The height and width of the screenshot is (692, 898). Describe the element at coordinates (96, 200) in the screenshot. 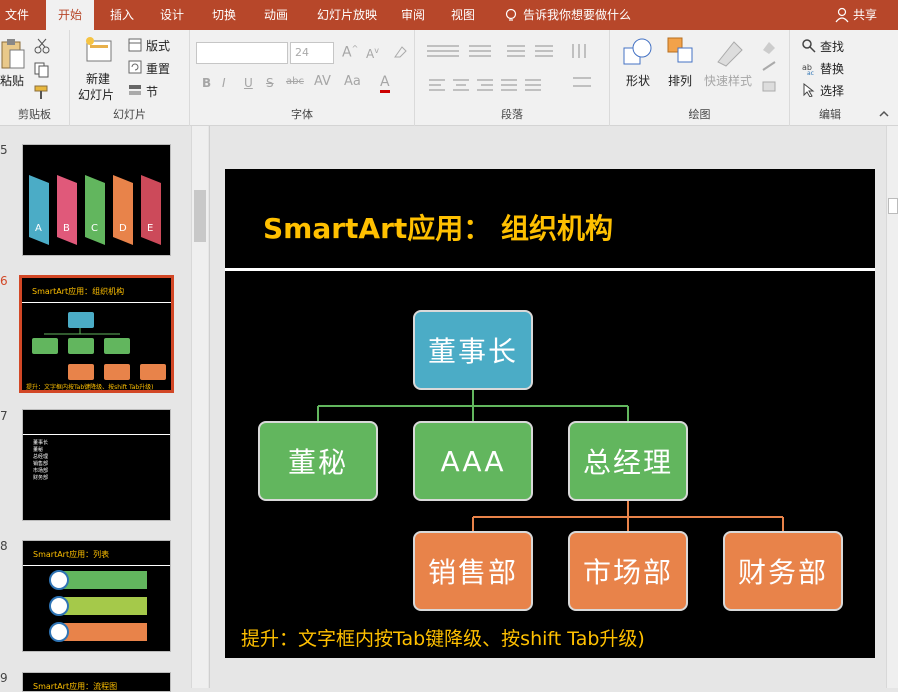

I see `thumbnail-slide-5: A B C D E` at that location.